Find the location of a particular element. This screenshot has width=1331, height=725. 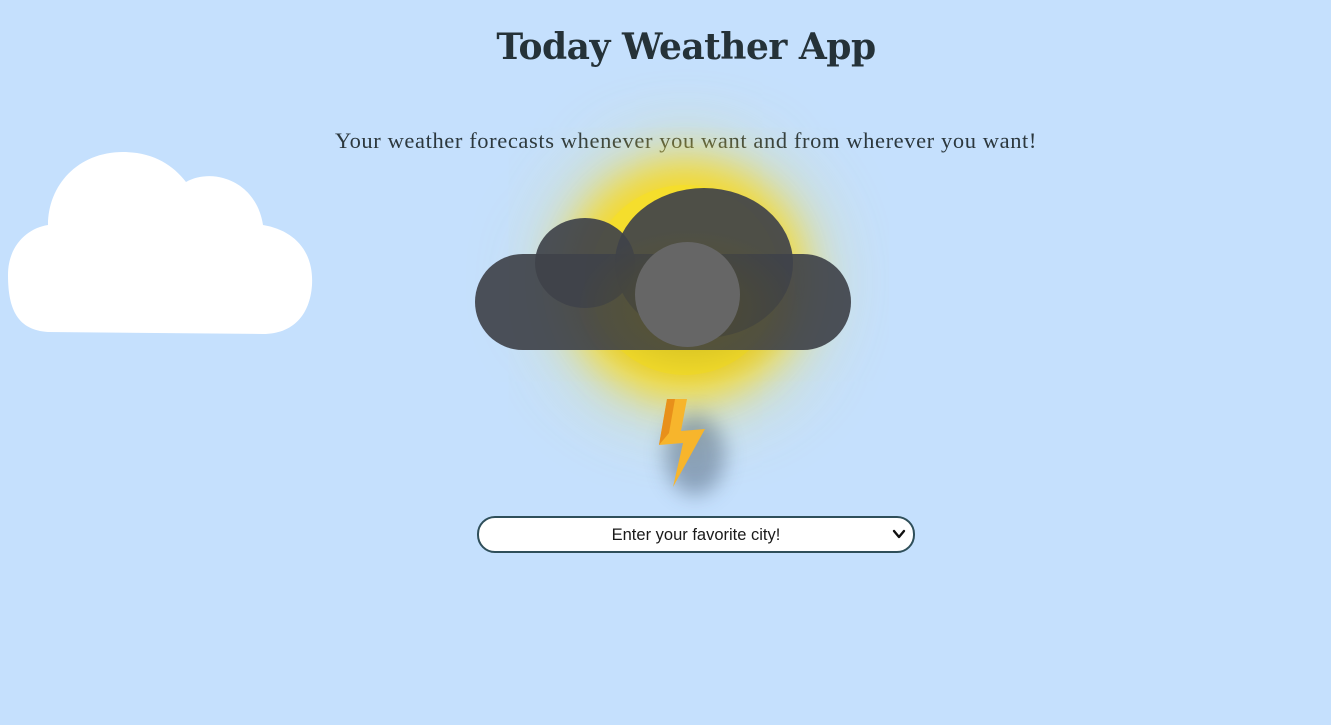

city-select: Enter your favorite city! is located at coordinates (696, 534).